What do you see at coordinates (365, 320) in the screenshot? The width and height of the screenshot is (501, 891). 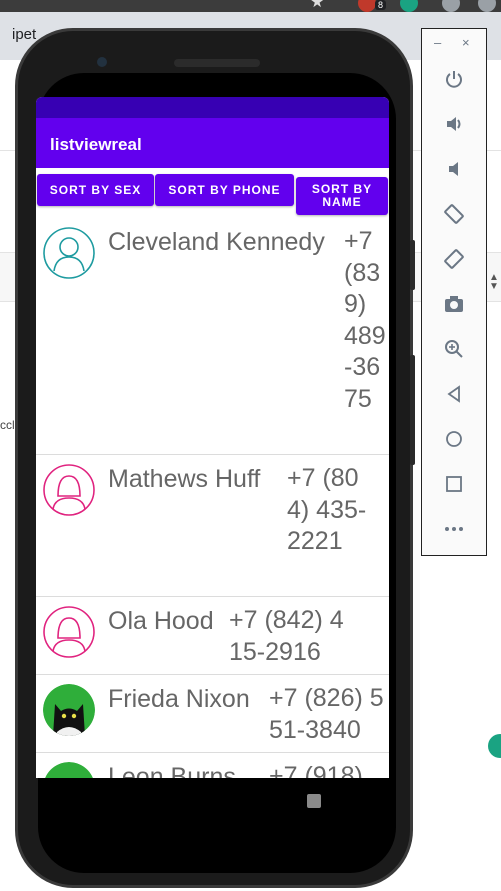 I see `contact-phone: +7 (839) 489-3675` at bounding box center [365, 320].